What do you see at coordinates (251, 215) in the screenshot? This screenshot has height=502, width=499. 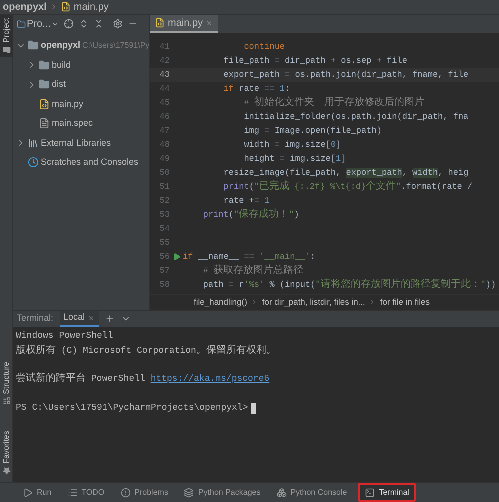 I see `code-line: print("保存成功！")` at bounding box center [251, 215].